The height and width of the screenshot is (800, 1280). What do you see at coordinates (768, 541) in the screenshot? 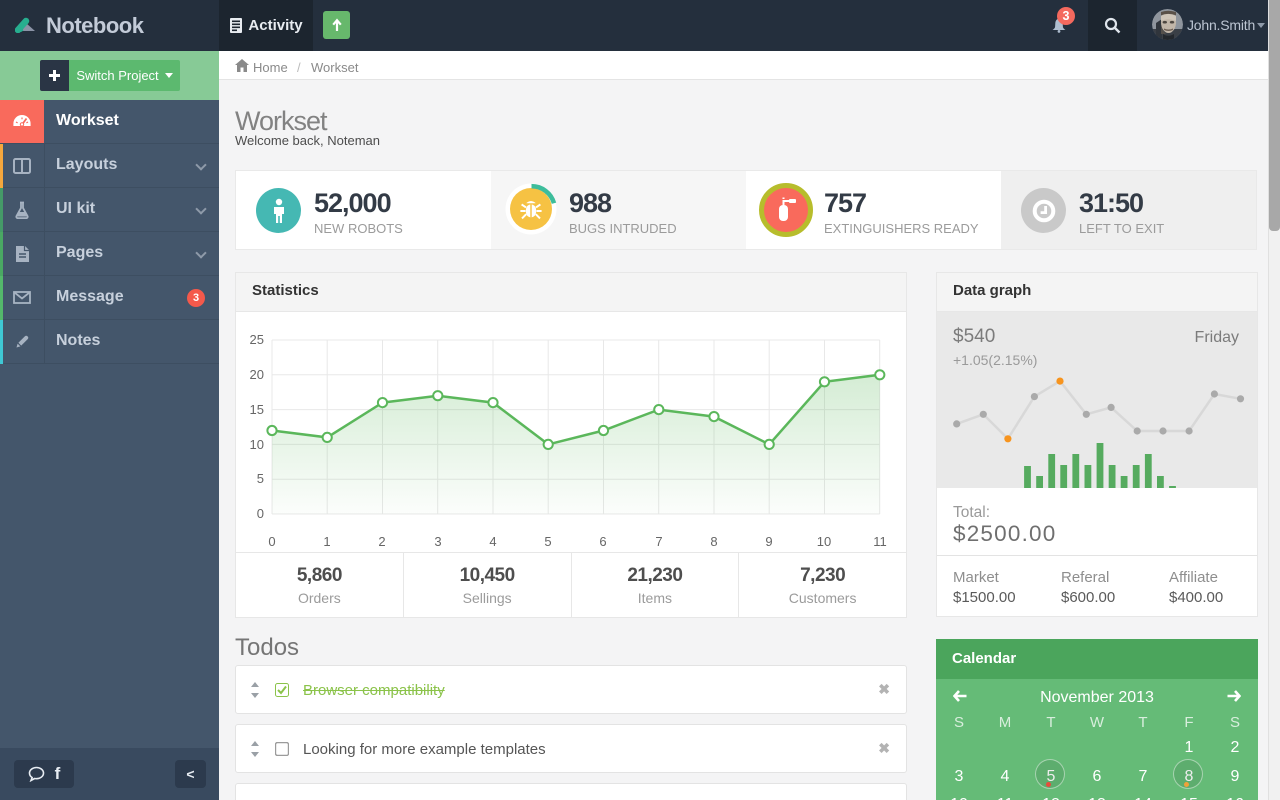
I see `svg-text: 9` at bounding box center [768, 541].